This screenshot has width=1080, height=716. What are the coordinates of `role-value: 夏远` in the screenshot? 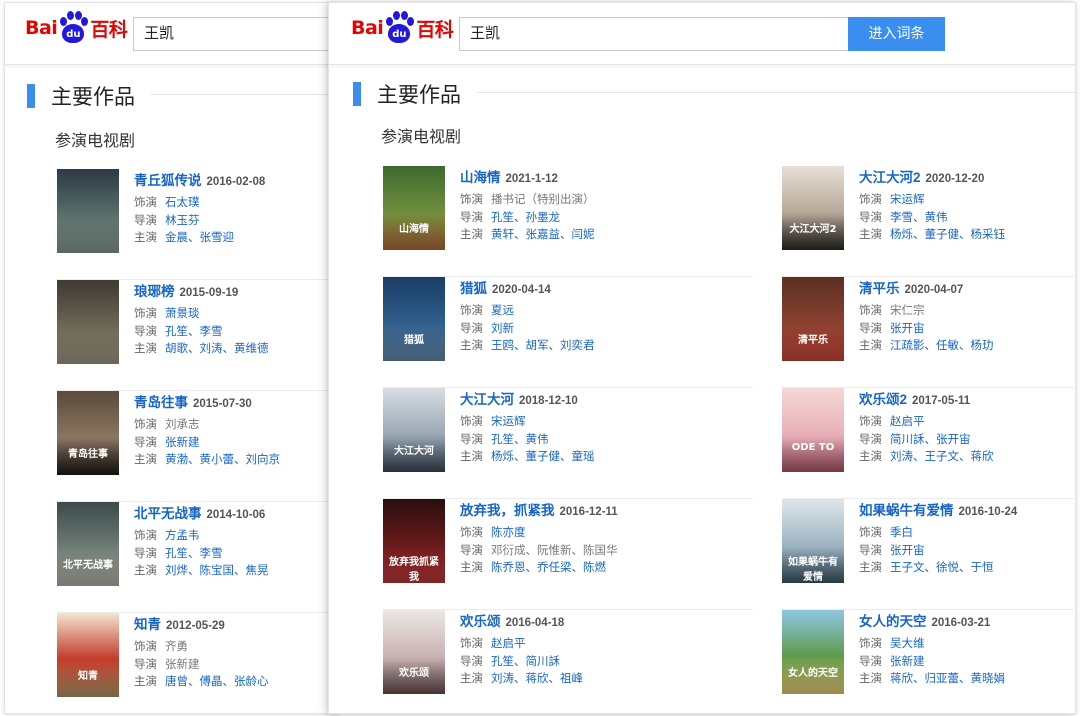 It's located at (502, 311).